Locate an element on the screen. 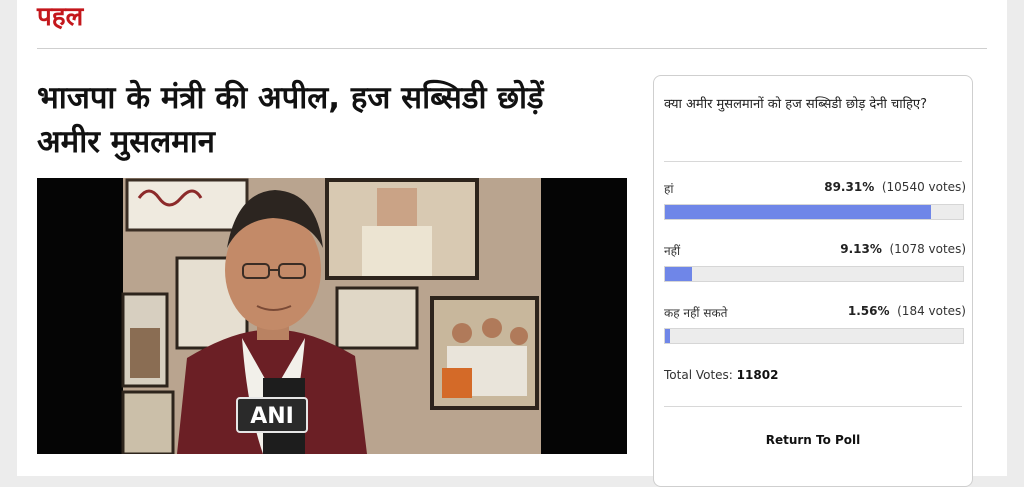 Image resolution: width=1024 pixels, height=487 pixels. option-votes: (184 votes) is located at coordinates (931, 311).